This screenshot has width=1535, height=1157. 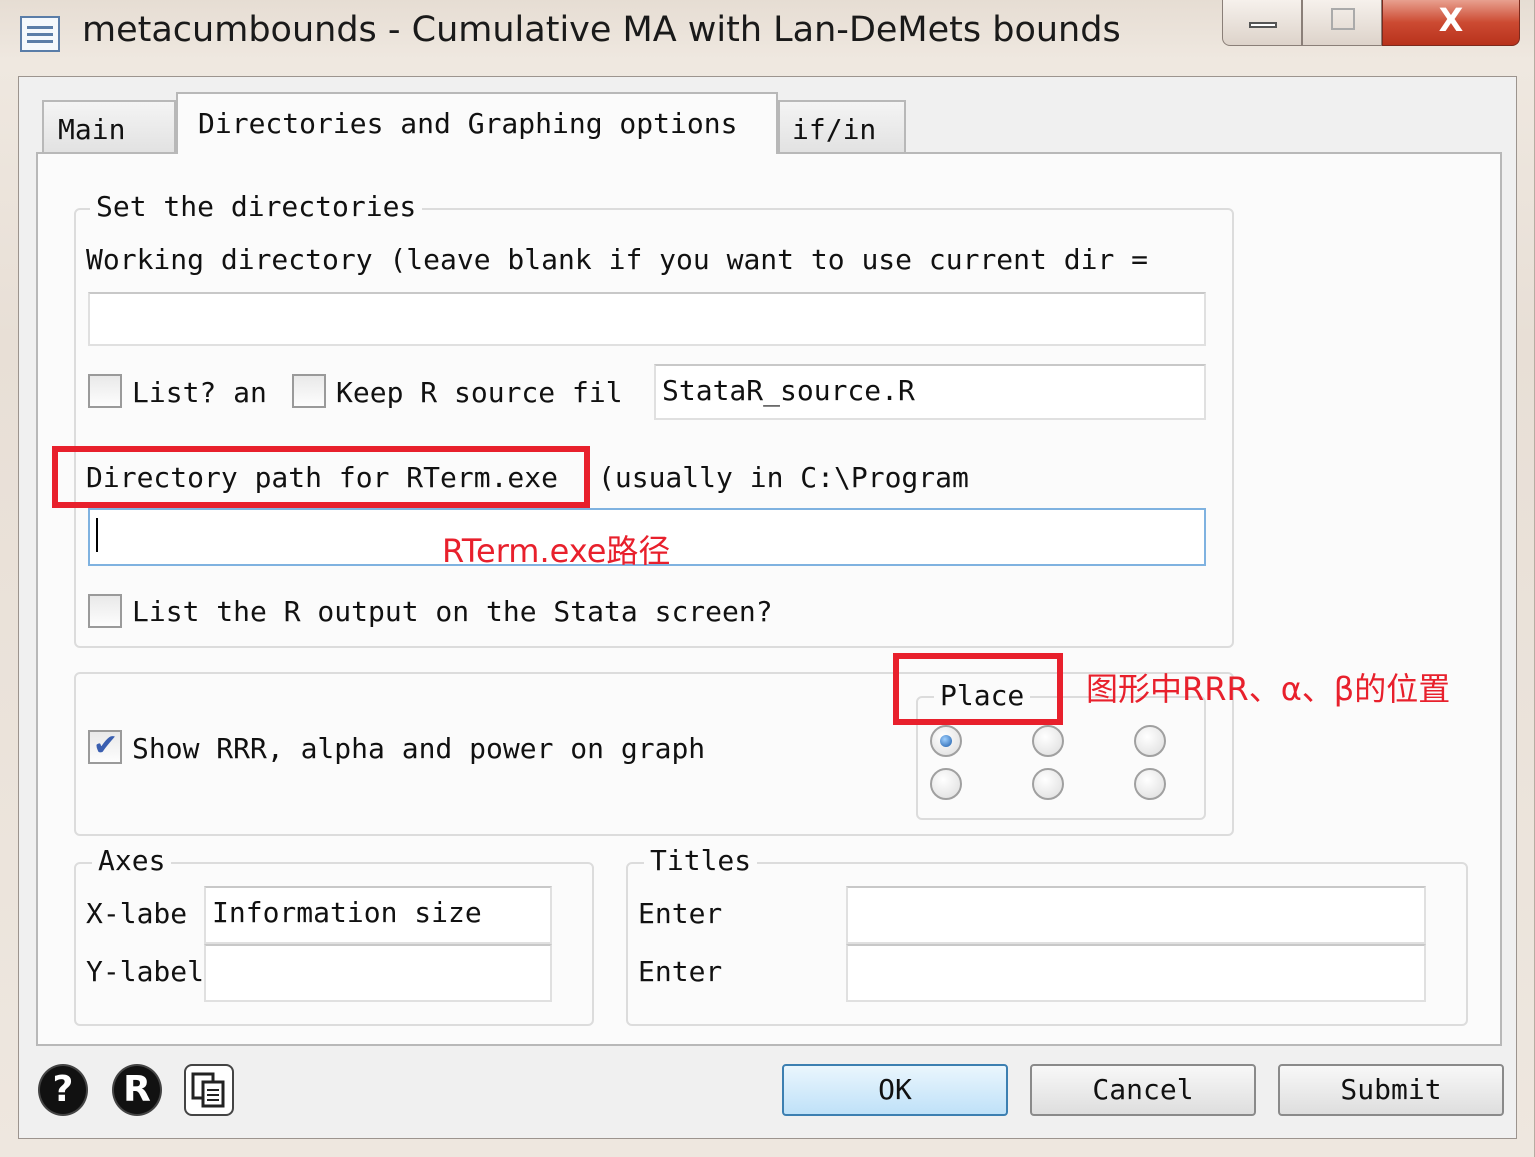 I want to click on minimize-icon, so click(x=1263, y=25).